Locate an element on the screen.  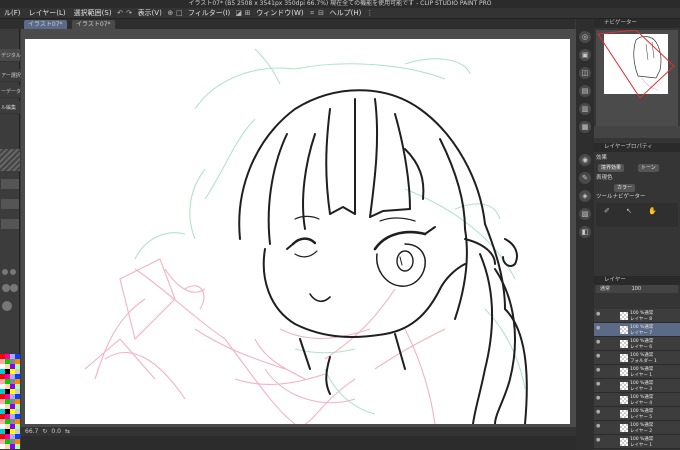
tool-nav-icon: ◧ is located at coordinates (585, 232).